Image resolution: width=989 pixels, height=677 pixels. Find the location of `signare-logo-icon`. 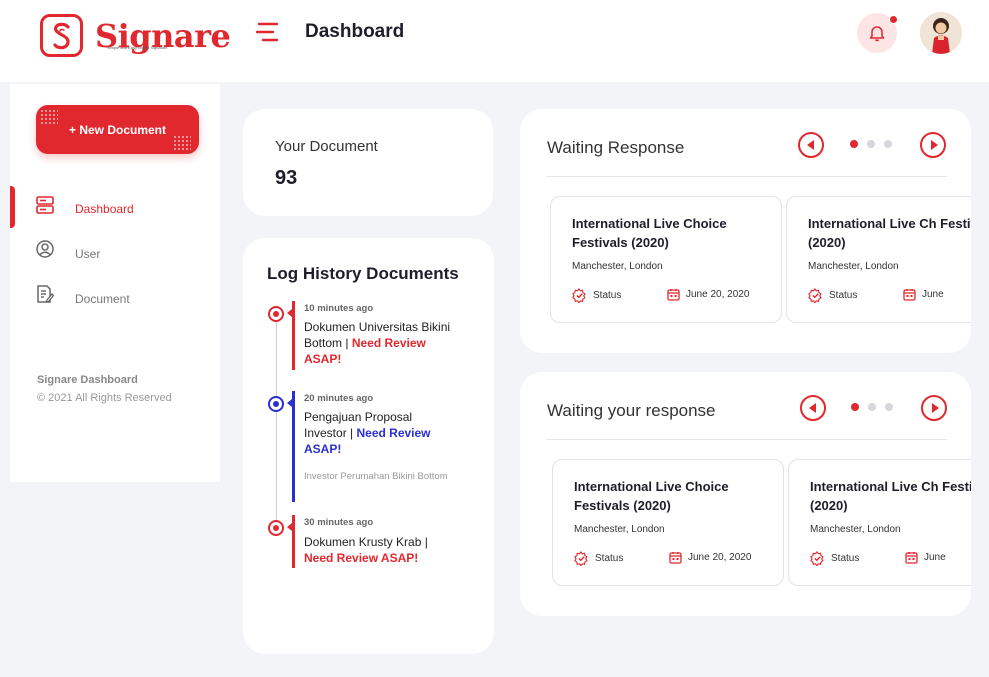

signare-logo-icon is located at coordinates (61, 35).